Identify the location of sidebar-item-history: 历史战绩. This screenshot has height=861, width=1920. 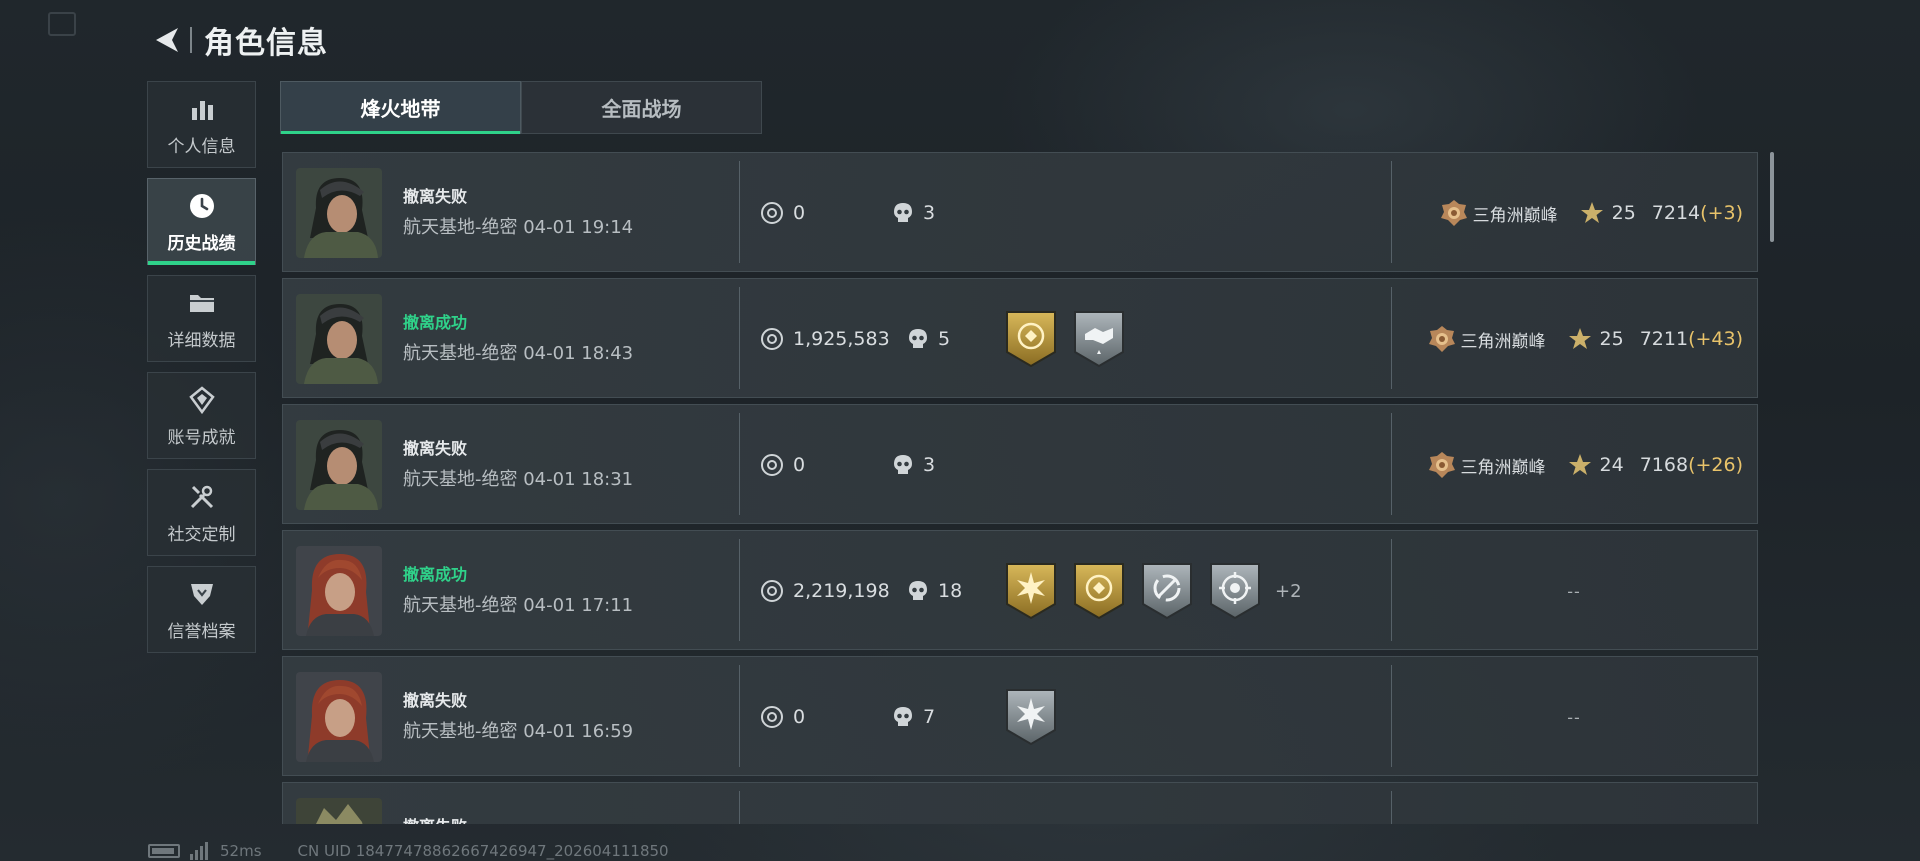
(201, 221).